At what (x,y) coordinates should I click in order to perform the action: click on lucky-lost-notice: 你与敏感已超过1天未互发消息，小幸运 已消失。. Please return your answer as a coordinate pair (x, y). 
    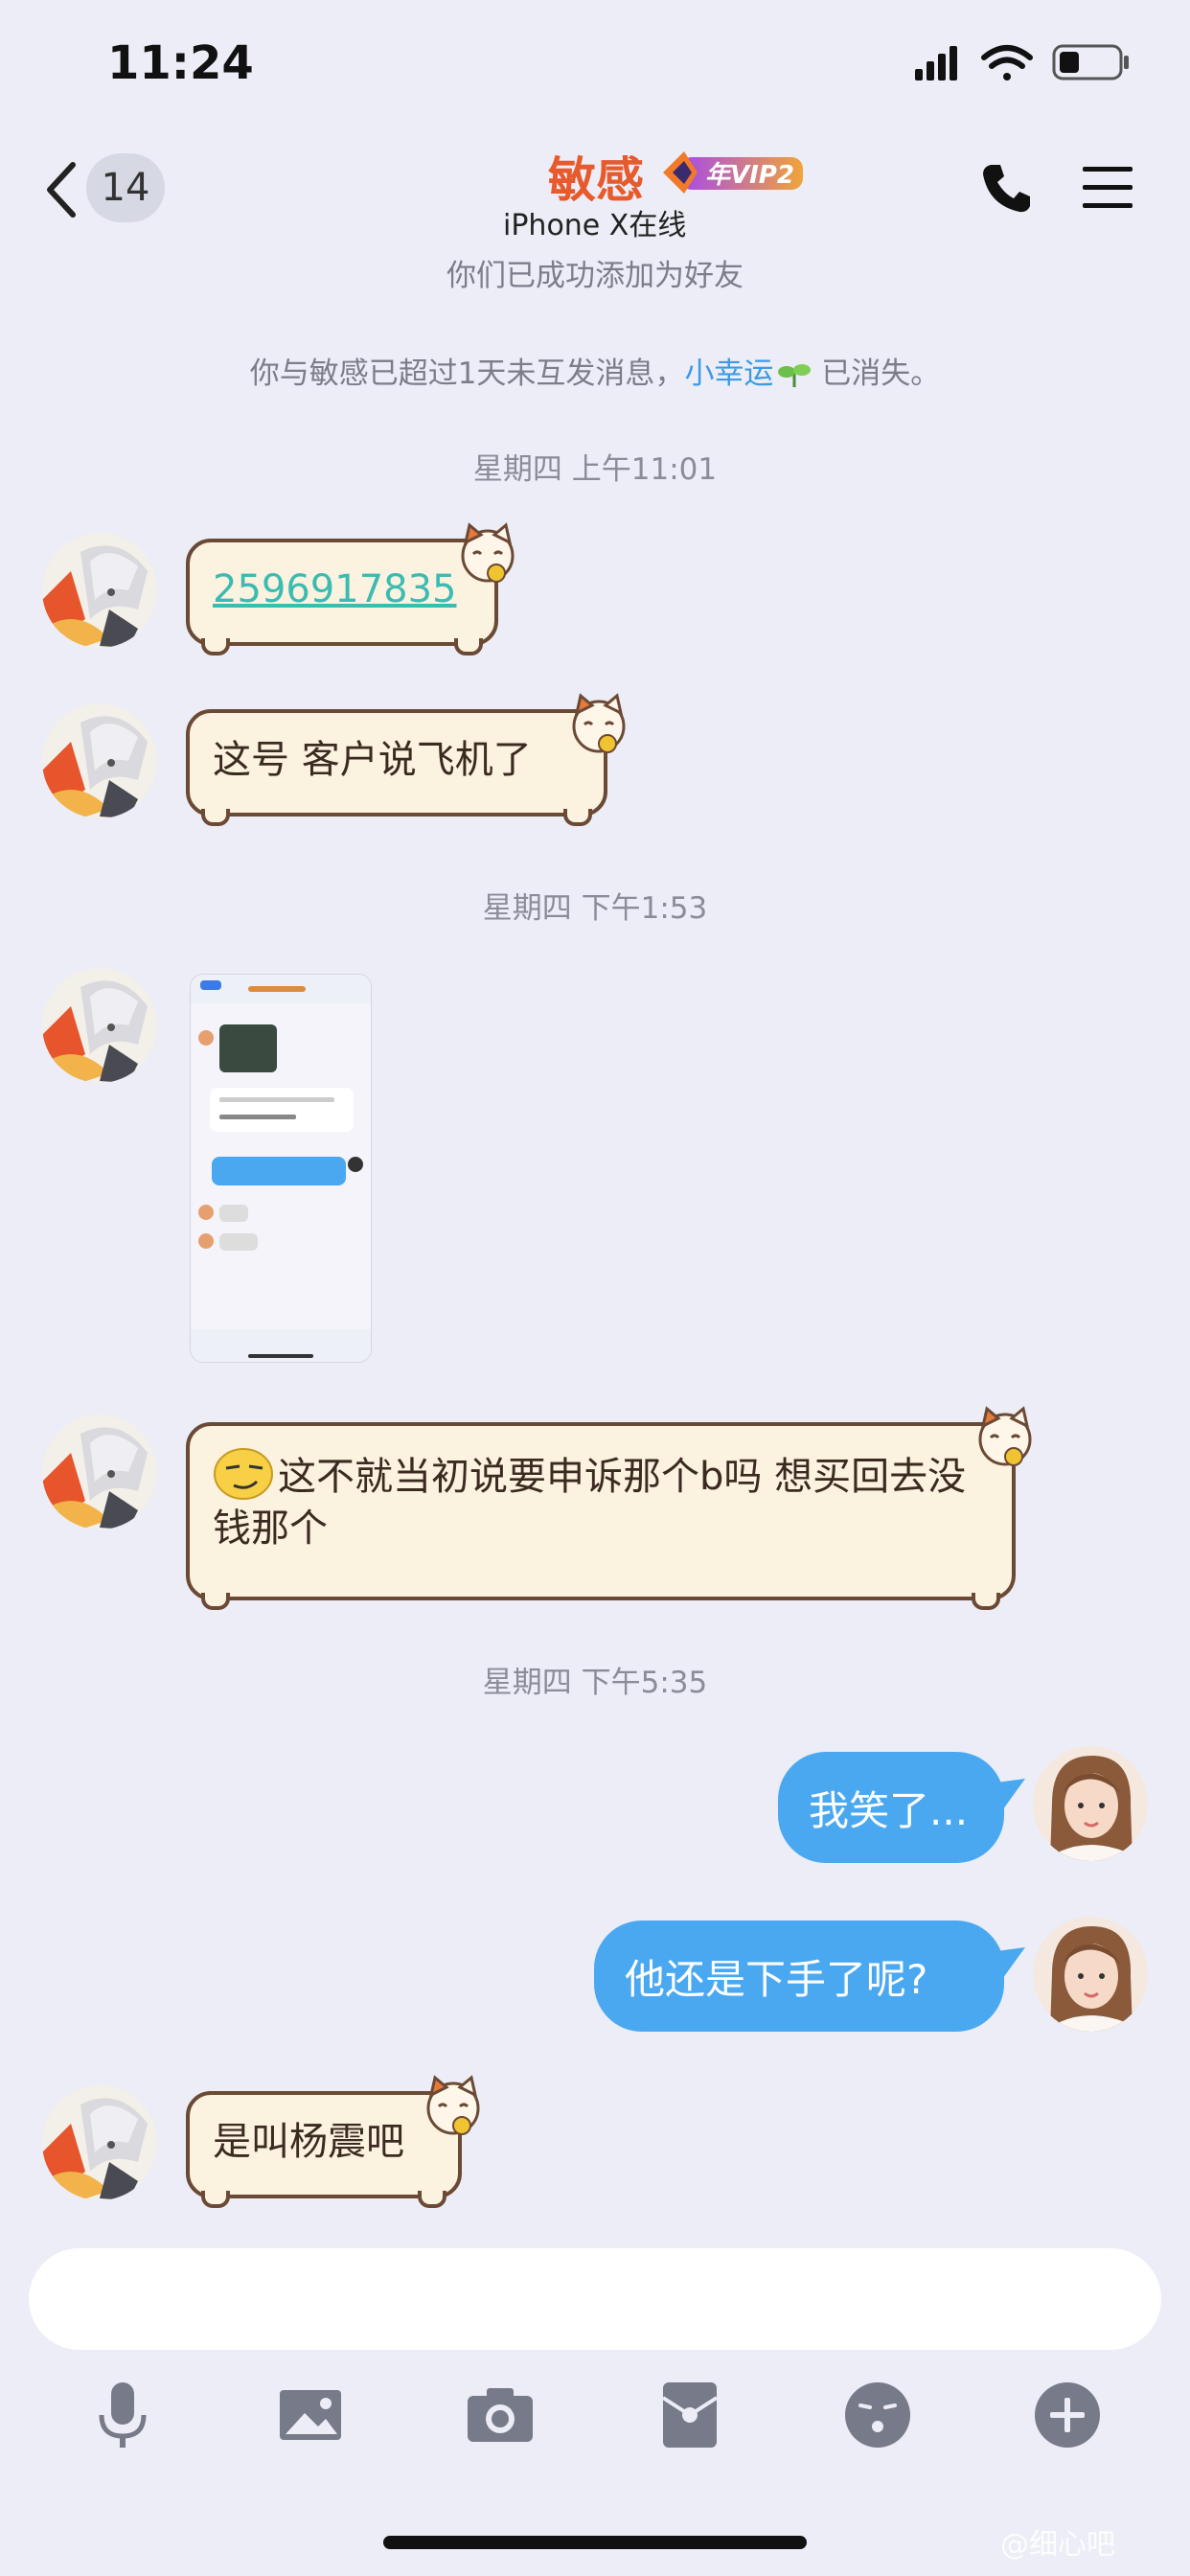
    Looking at the image, I should click on (595, 370).